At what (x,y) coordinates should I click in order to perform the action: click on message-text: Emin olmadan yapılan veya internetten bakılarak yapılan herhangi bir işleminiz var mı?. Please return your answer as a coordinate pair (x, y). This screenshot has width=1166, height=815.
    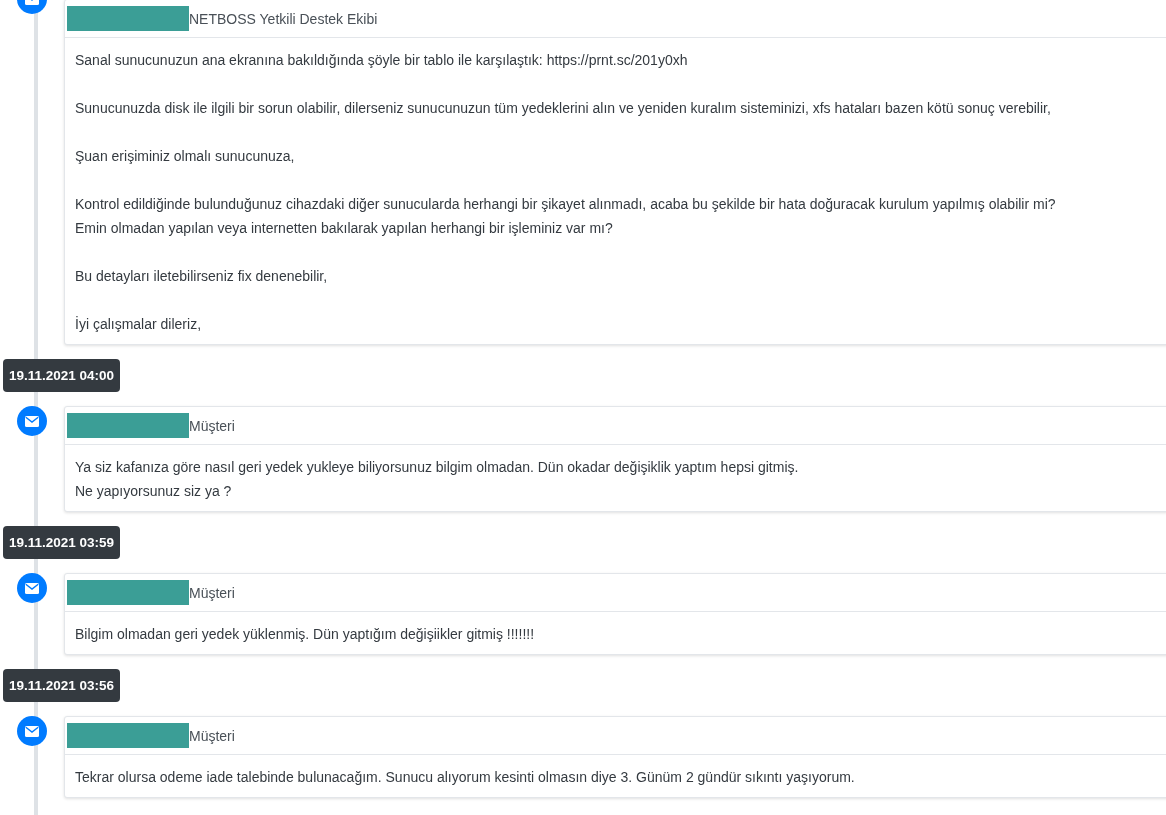
    Looking at the image, I should click on (344, 228).